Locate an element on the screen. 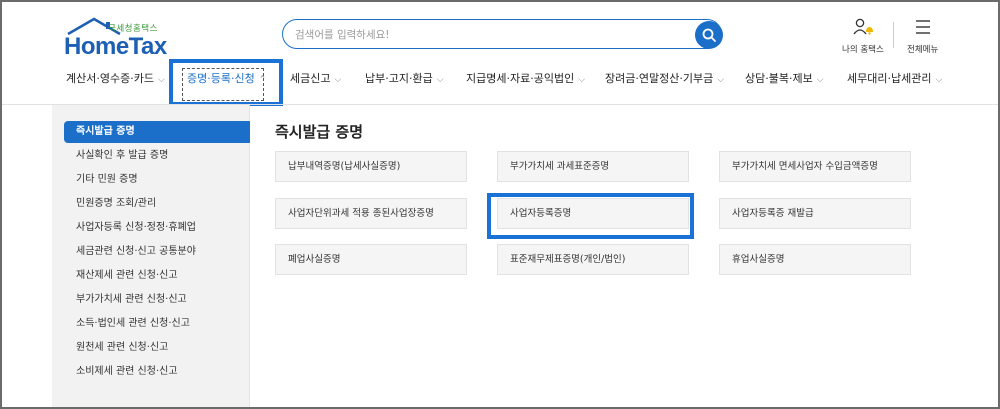 This screenshot has height=409, width=1000. sidebar-item-withholding: 원천세 관련 신청·신고 is located at coordinates (157, 348).